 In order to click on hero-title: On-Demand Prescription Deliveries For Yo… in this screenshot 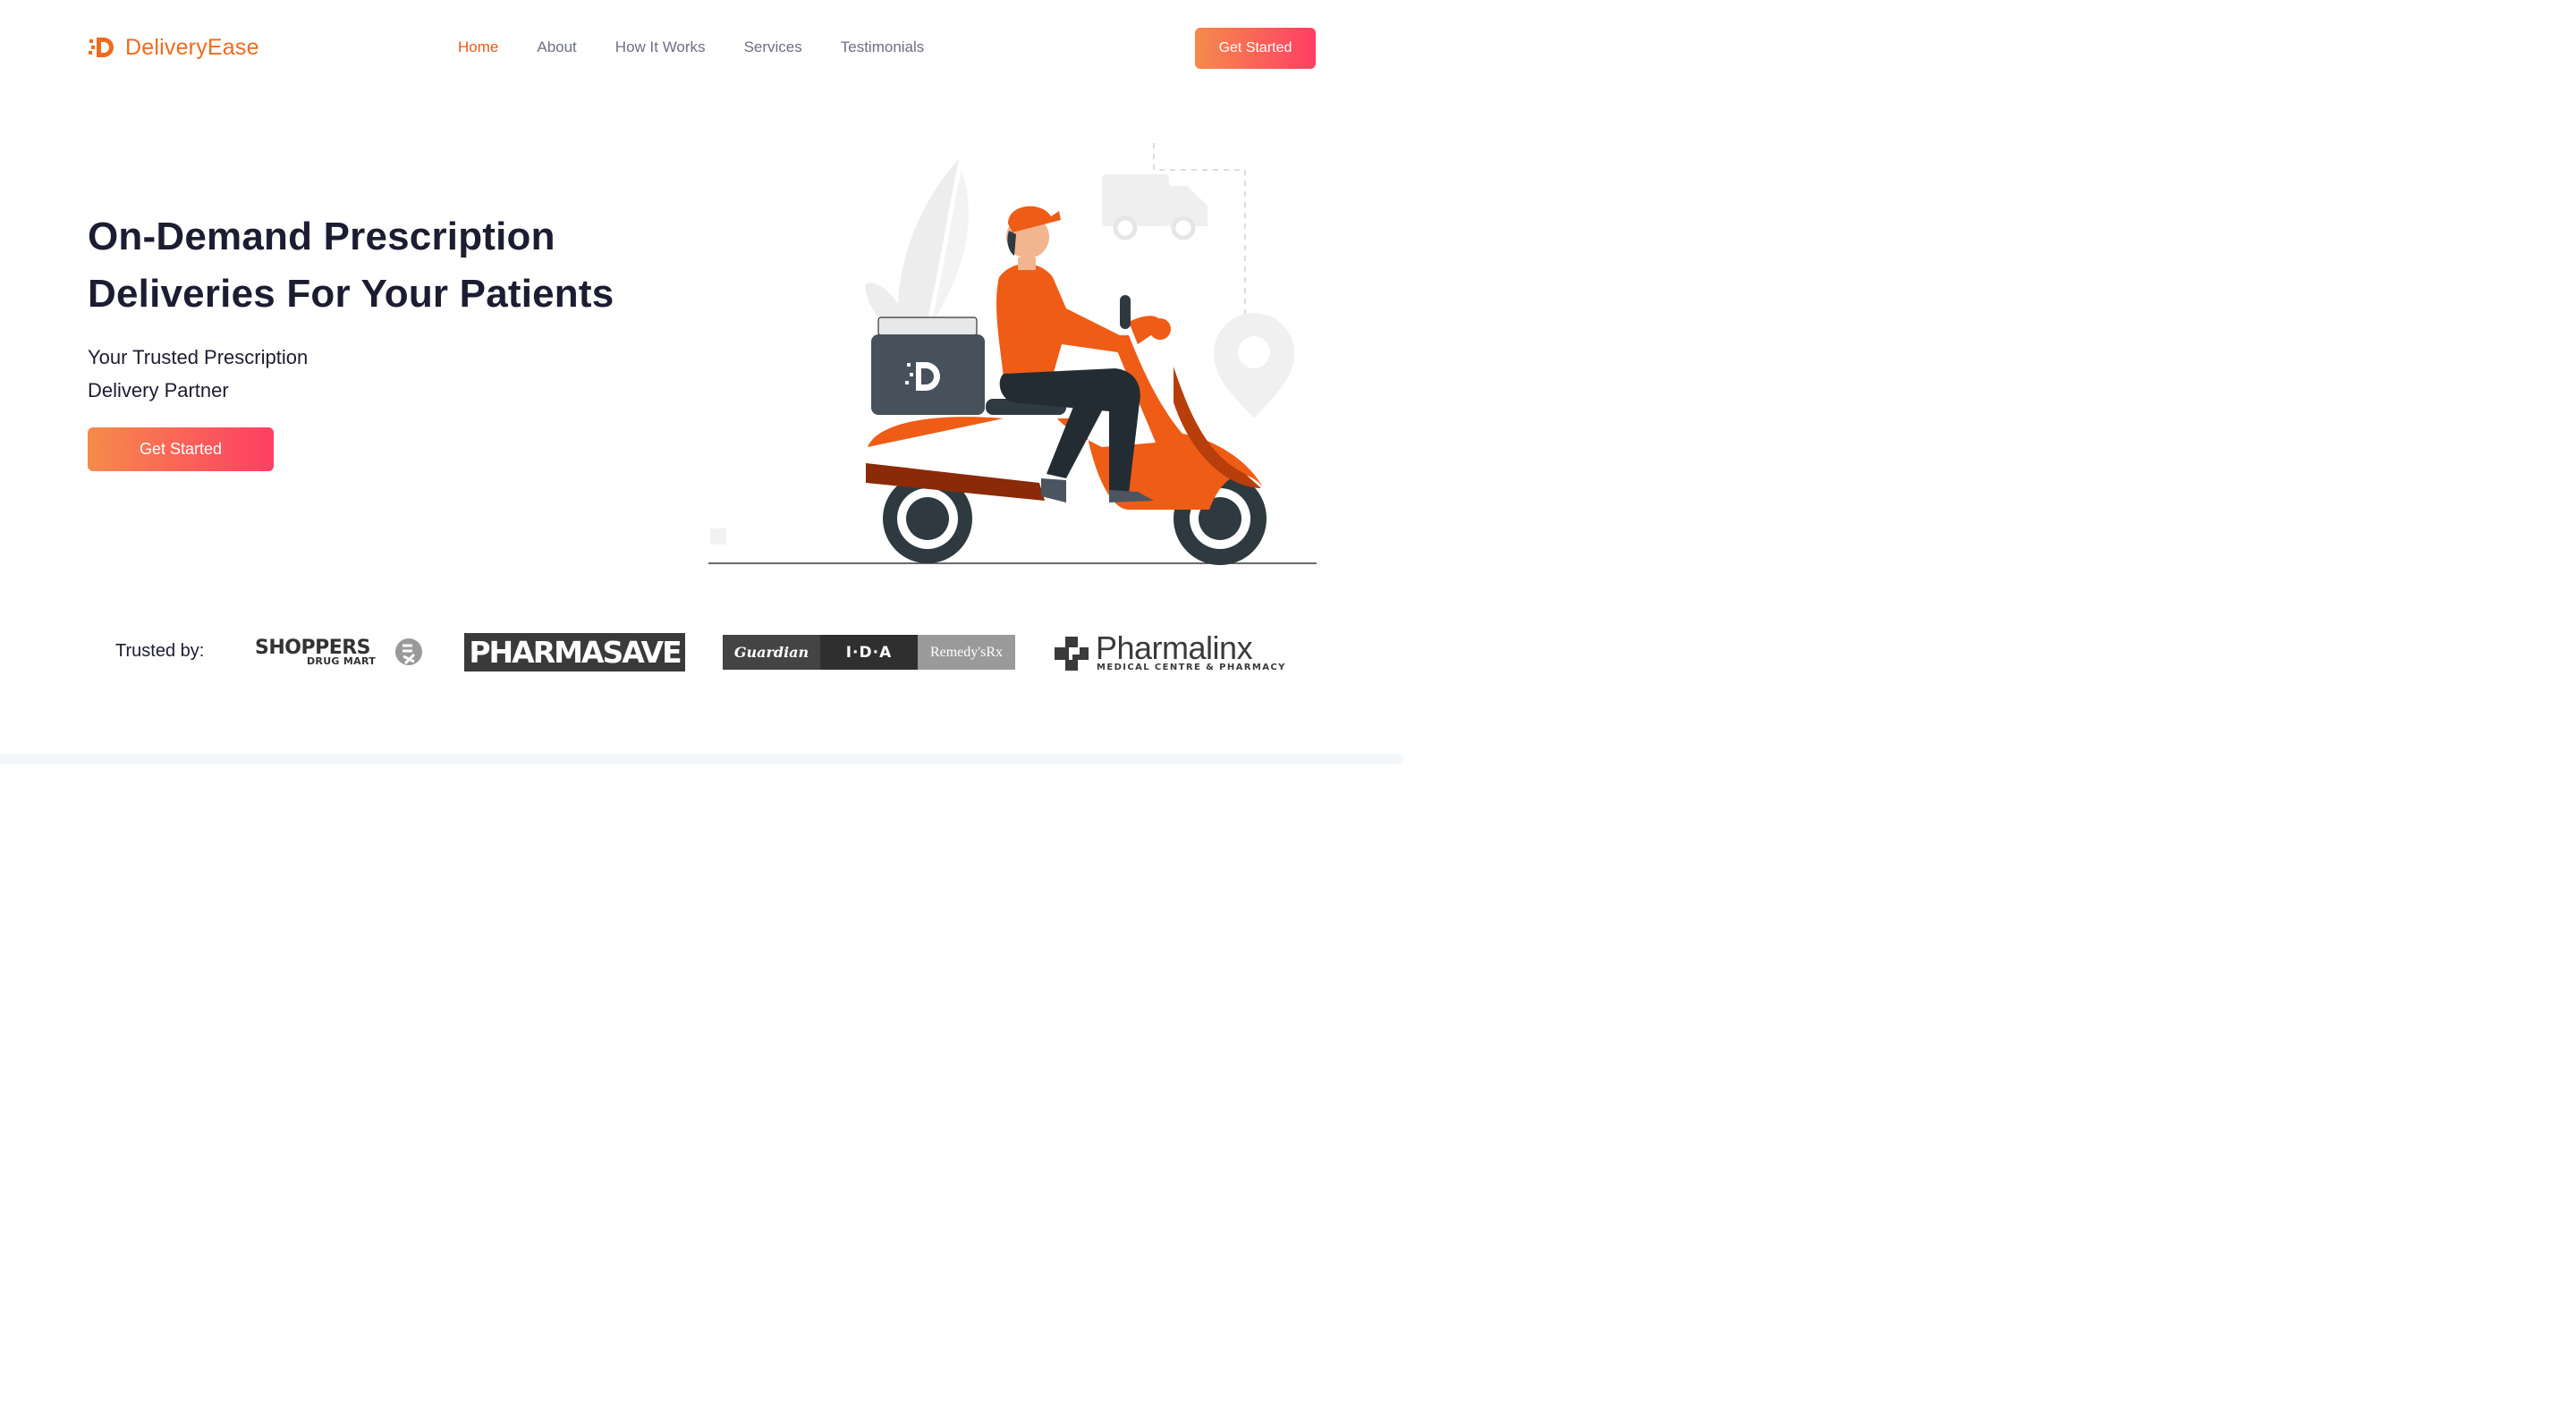, I will do `click(401, 265)`.